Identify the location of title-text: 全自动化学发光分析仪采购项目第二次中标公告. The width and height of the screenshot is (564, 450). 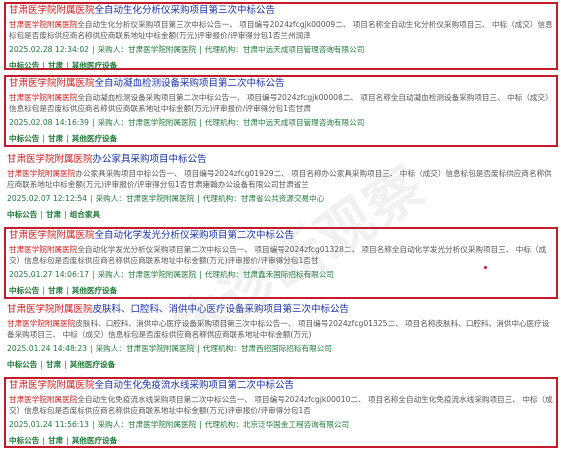
(195, 235).